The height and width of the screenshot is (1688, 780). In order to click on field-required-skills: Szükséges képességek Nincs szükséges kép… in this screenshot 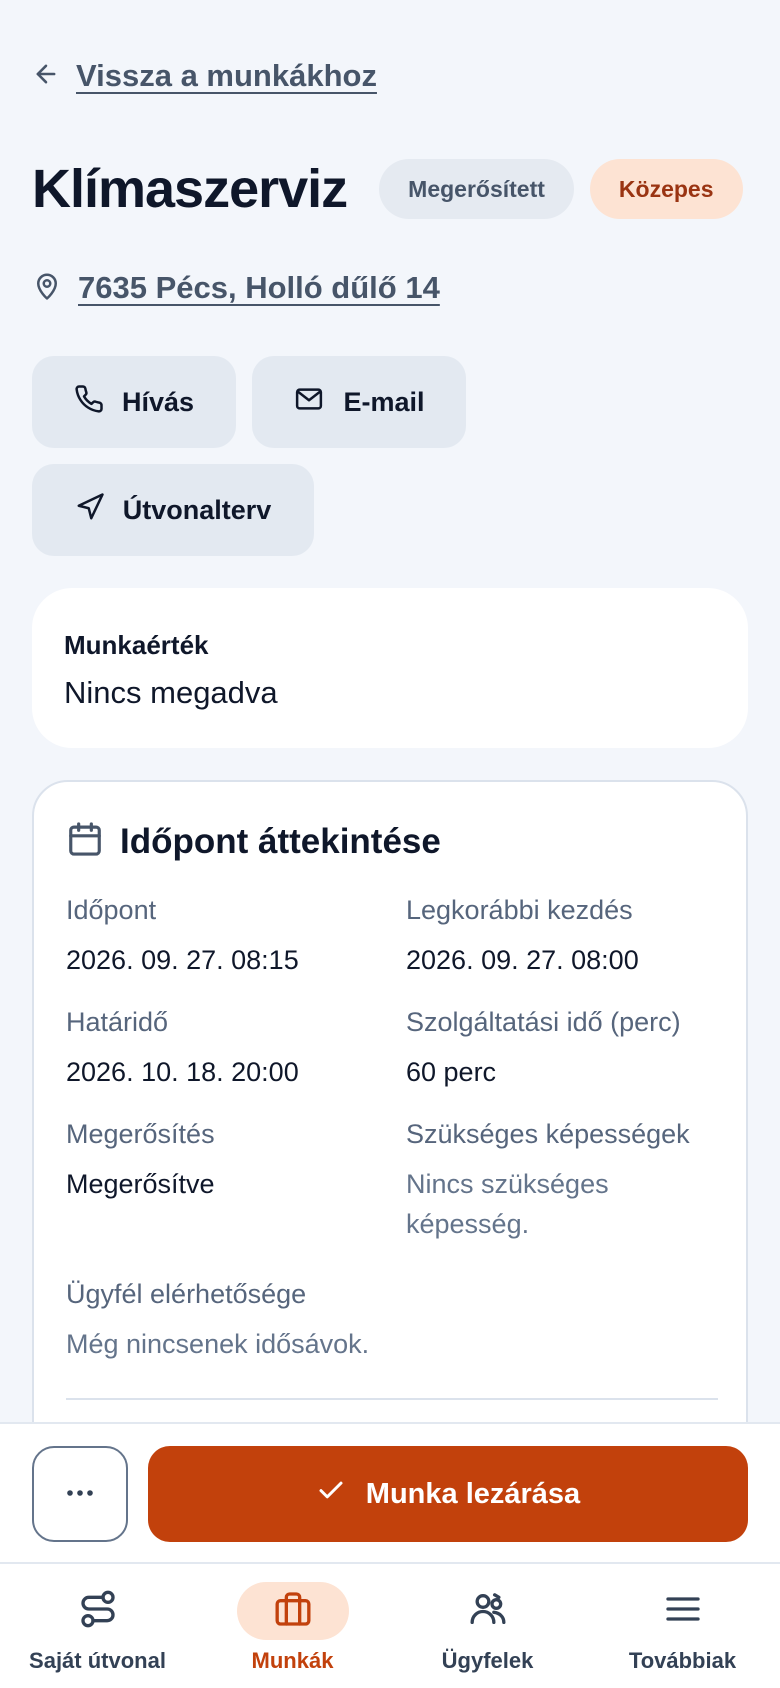, I will do `click(561, 1180)`.